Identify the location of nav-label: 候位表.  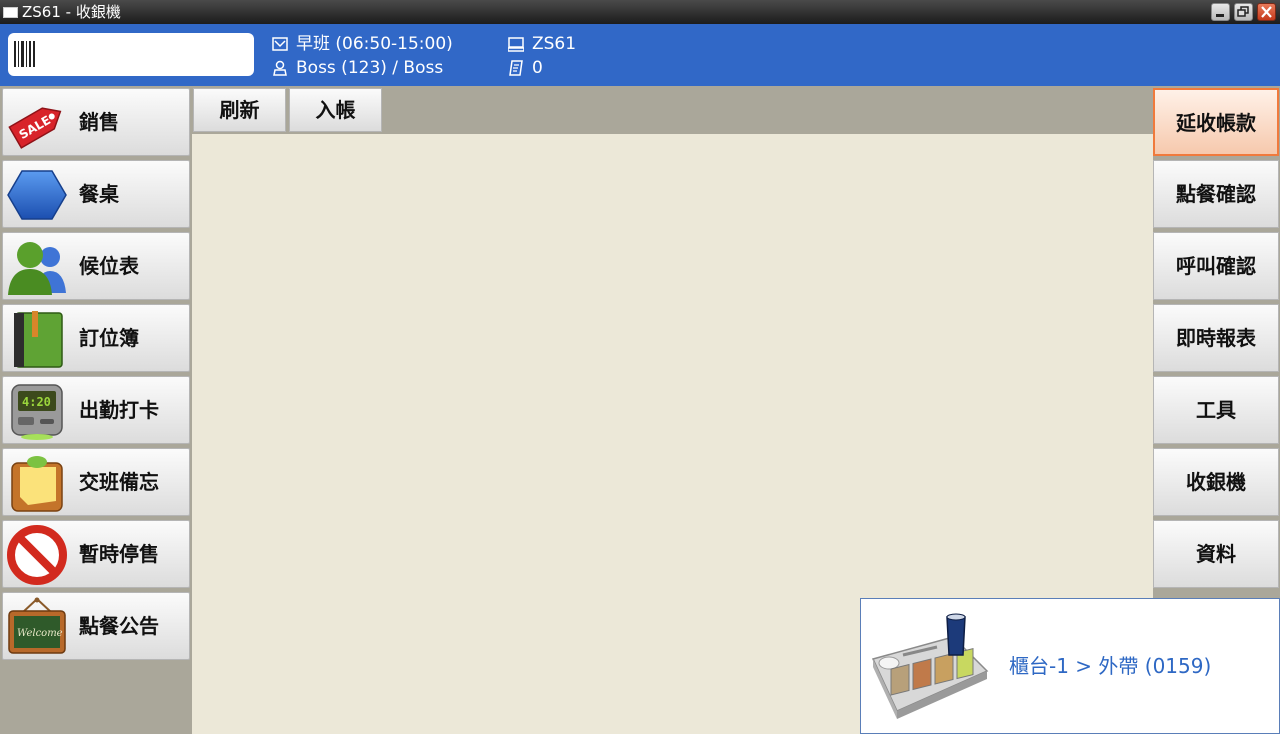
(109, 266).